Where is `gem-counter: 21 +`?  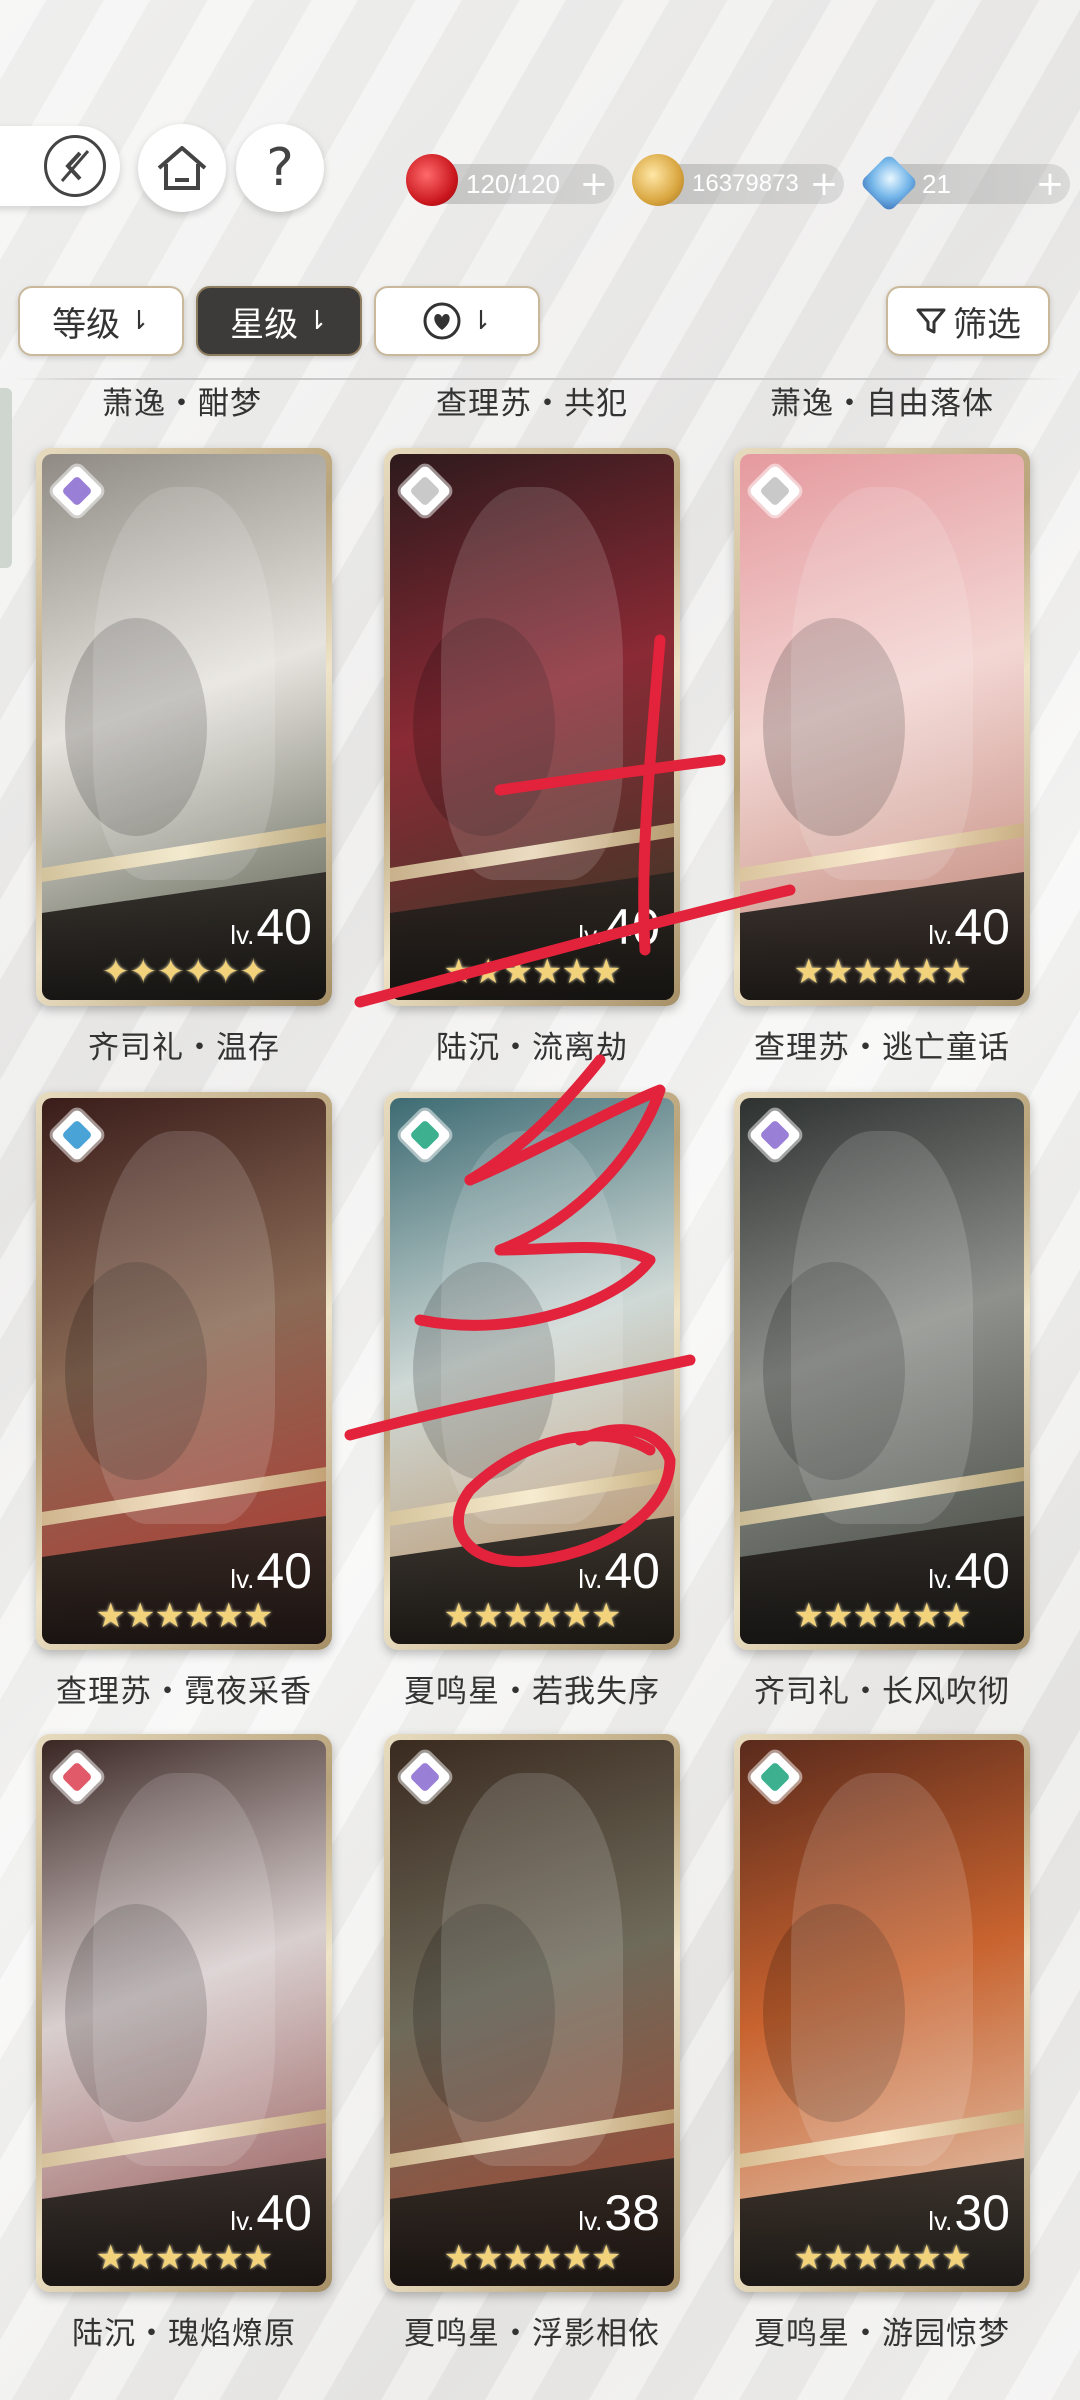
gem-counter: 21 + is located at coordinates (964, 183).